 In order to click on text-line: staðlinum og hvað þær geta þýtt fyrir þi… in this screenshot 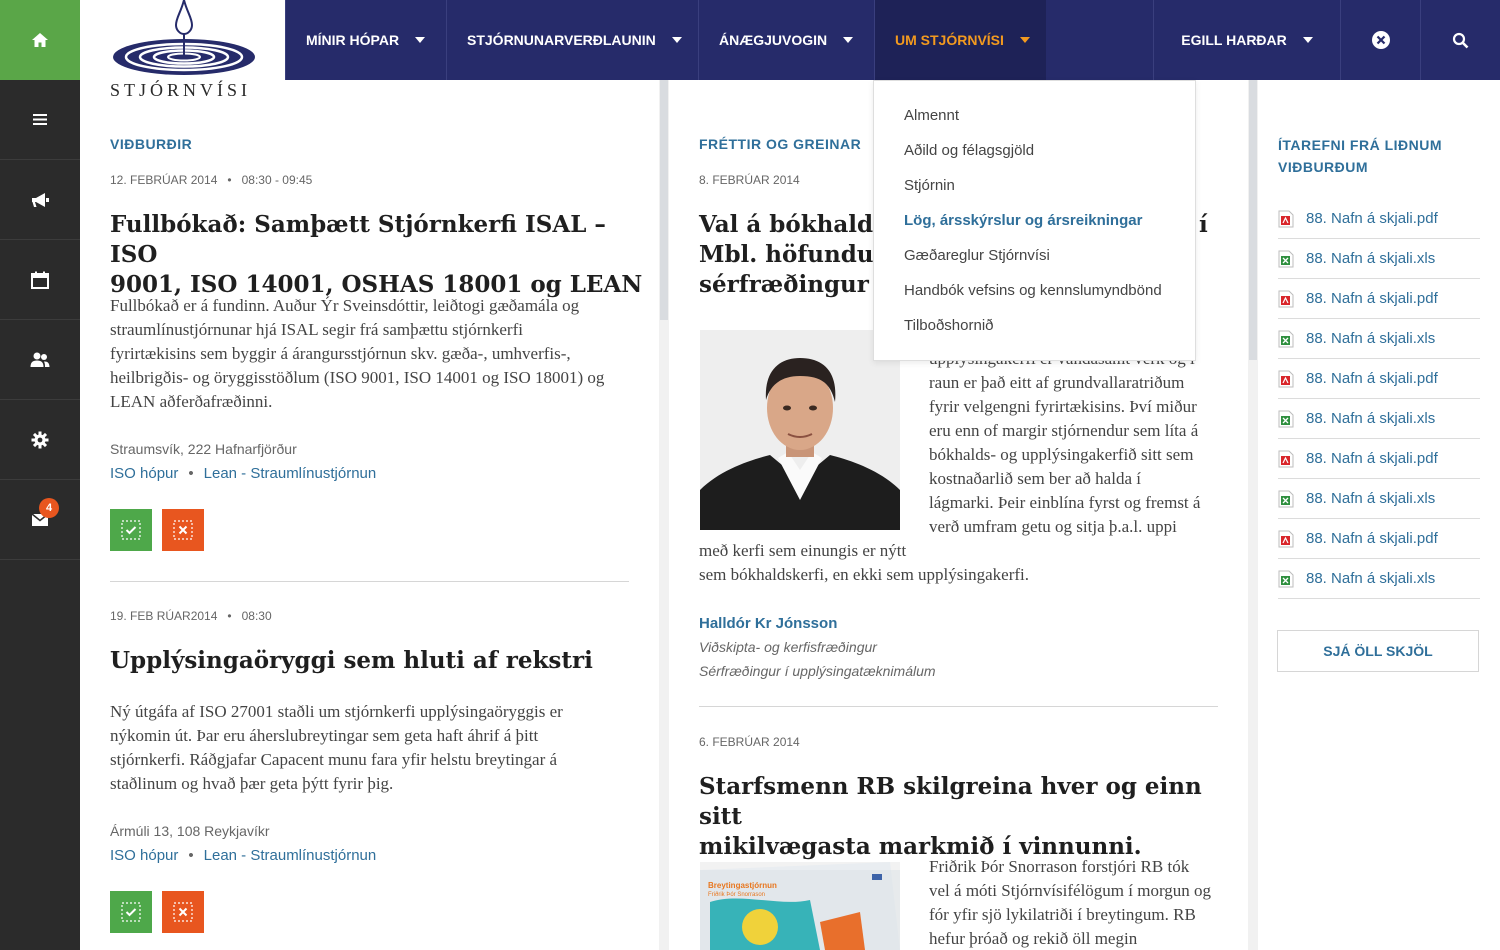, I will do `click(252, 783)`.